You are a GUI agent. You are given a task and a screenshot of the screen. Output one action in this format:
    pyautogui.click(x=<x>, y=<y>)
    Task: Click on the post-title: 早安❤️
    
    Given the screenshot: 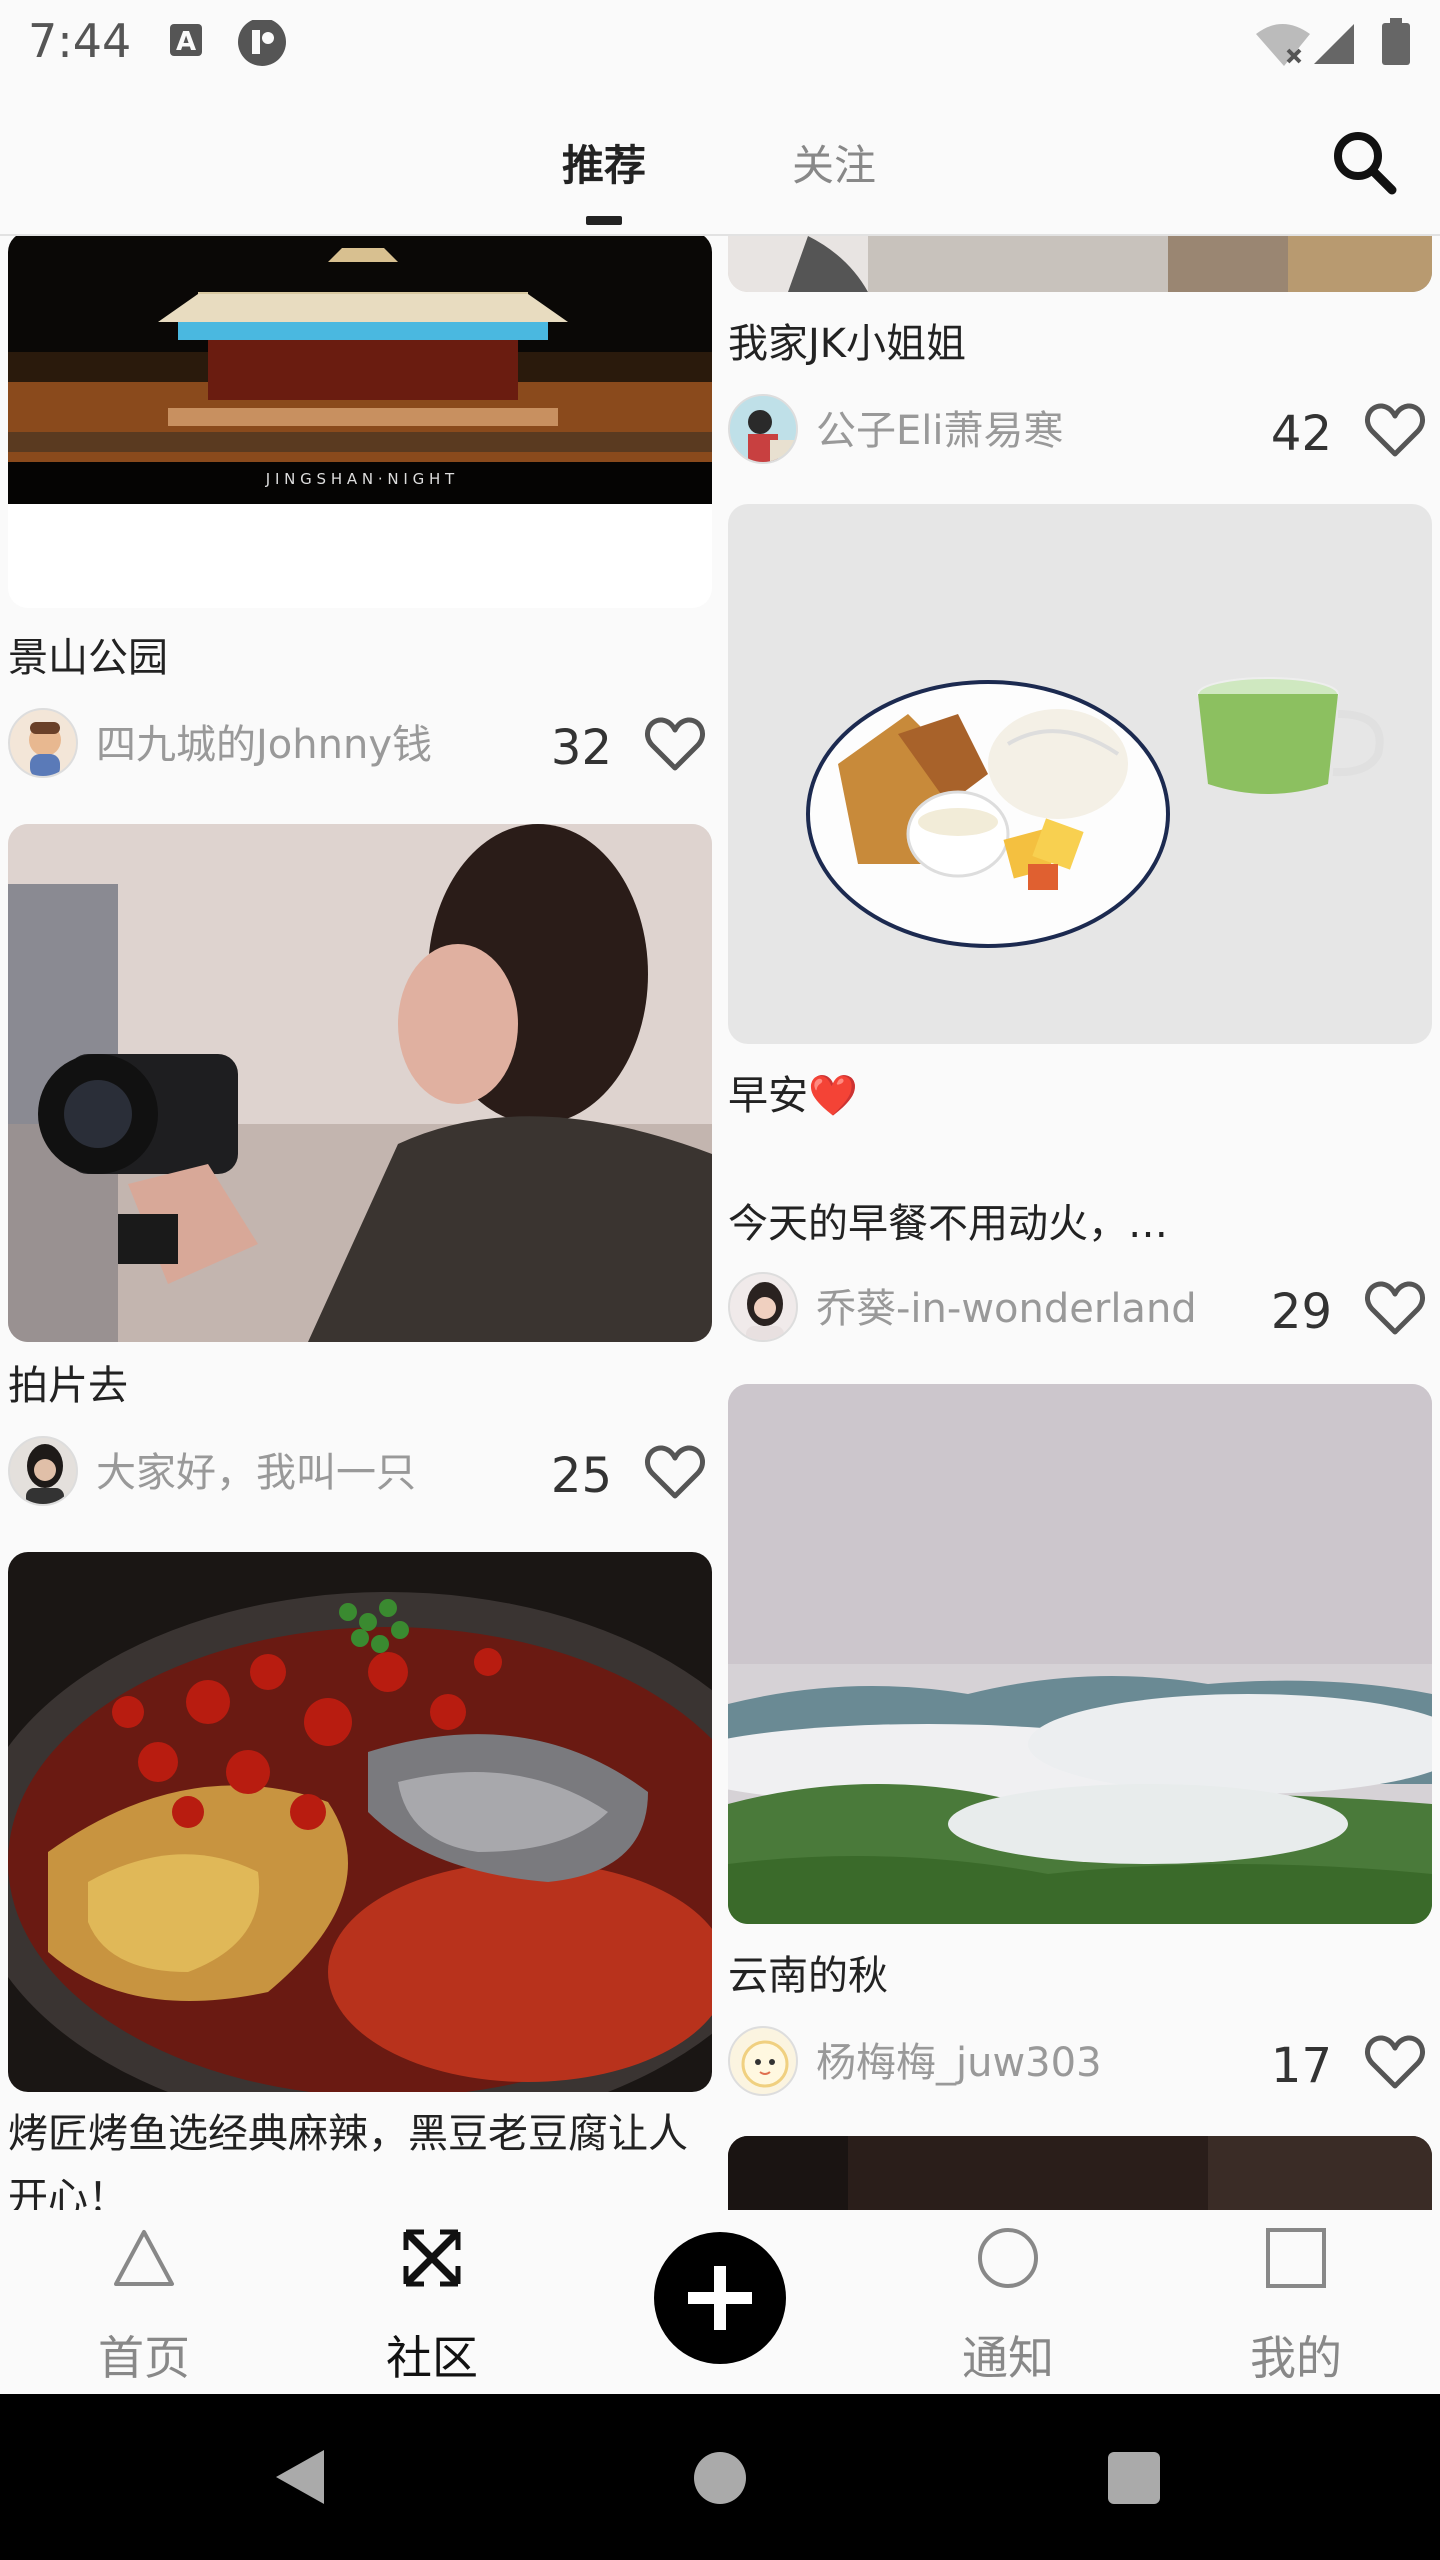 What is the action you would take?
    pyautogui.click(x=1080, y=1096)
    